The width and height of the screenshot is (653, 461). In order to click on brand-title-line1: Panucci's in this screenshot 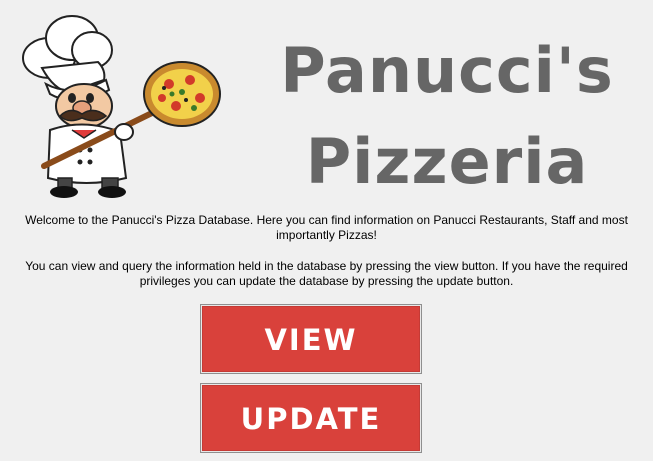, I will do `click(447, 70)`.